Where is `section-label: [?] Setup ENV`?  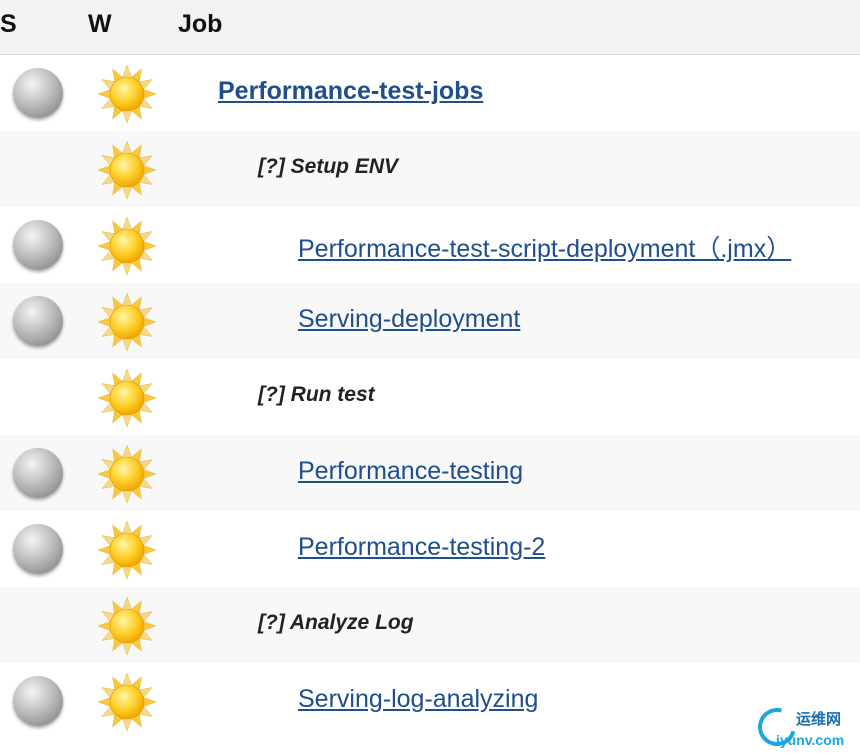 section-label: [?] Setup ENV is located at coordinates (328, 166).